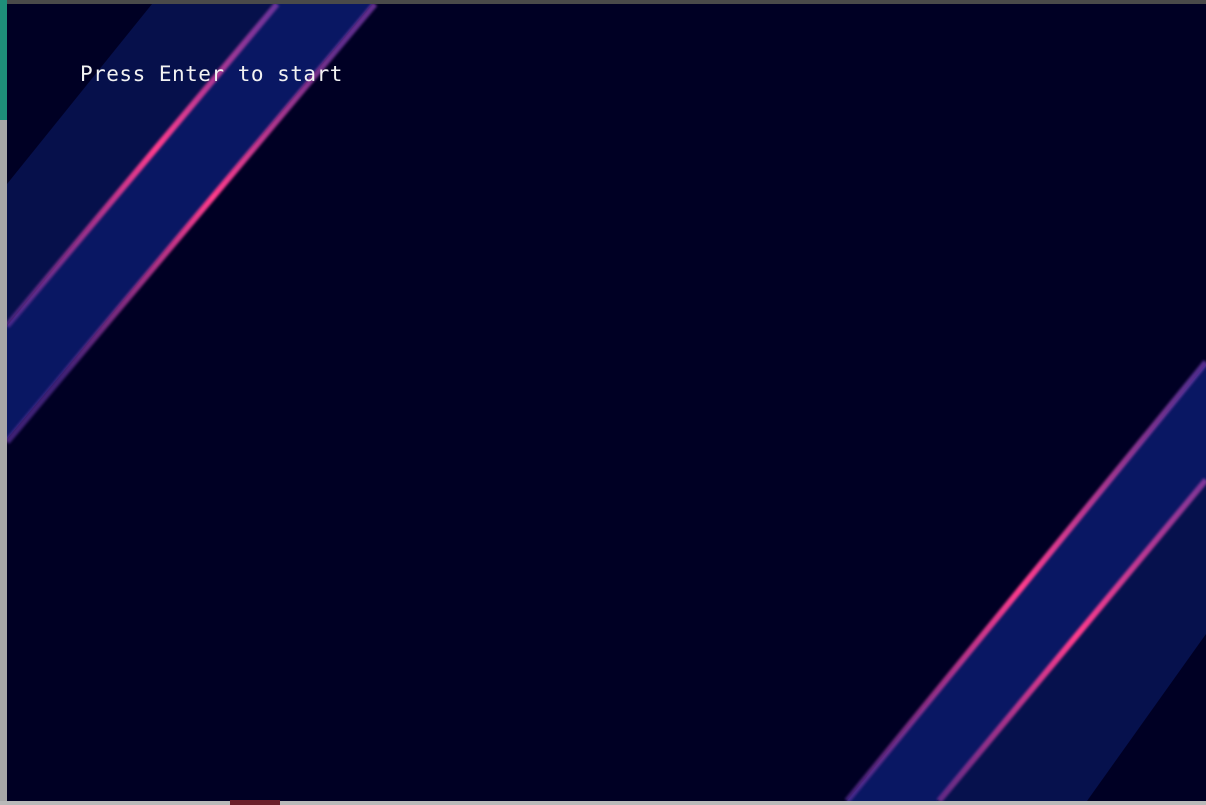 The width and height of the screenshot is (1206, 805). Describe the element at coordinates (211, 74) in the screenshot. I see `start-prompt: Press Enter to start` at that location.